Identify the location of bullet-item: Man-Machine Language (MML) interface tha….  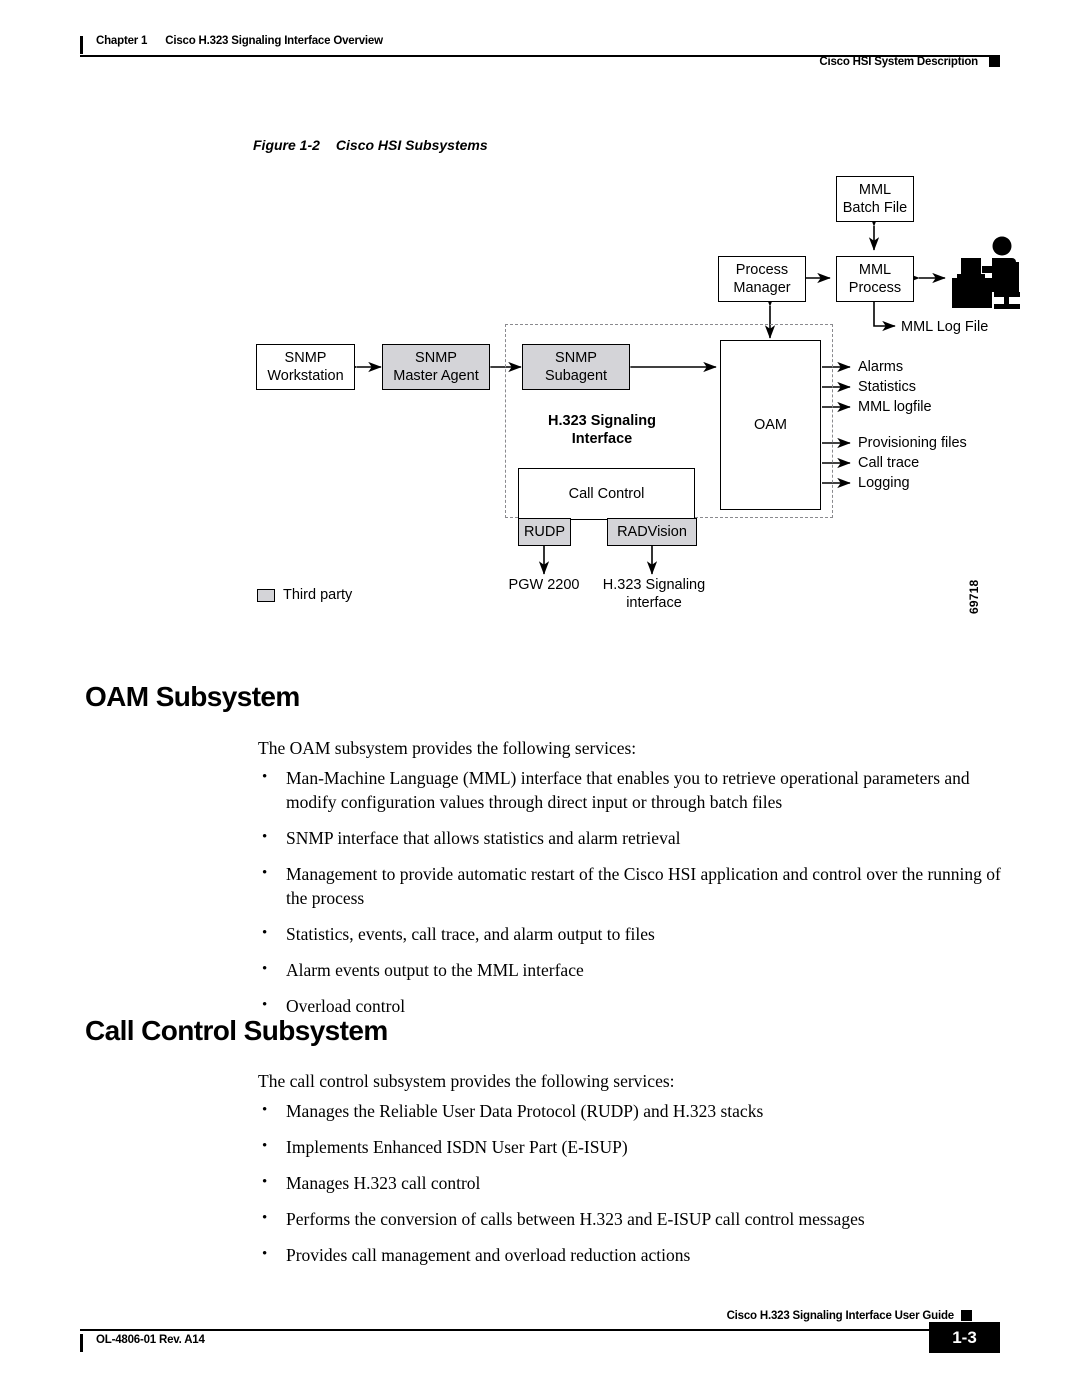
(640, 789).